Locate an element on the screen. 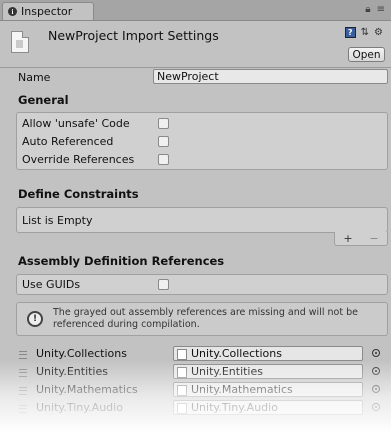 Image resolution: width=391 pixels, height=441 pixels. list-item: Unity.Entities Unity.Entities is located at coordinates (202, 372).